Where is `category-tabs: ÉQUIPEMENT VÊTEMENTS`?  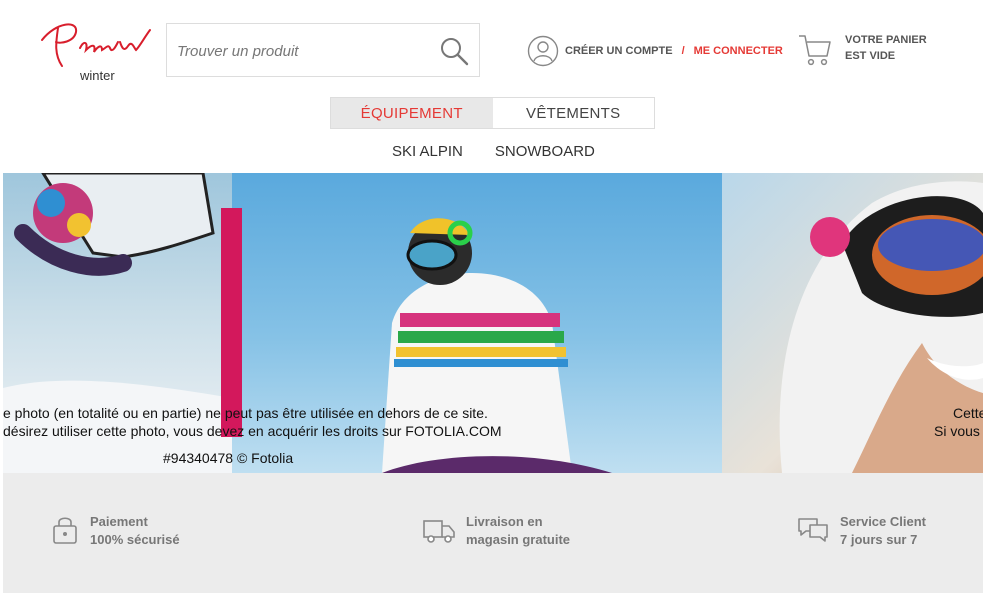
category-tabs: ÉQUIPEMENT VÊTEMENTS is located at coordinates (492, 113).